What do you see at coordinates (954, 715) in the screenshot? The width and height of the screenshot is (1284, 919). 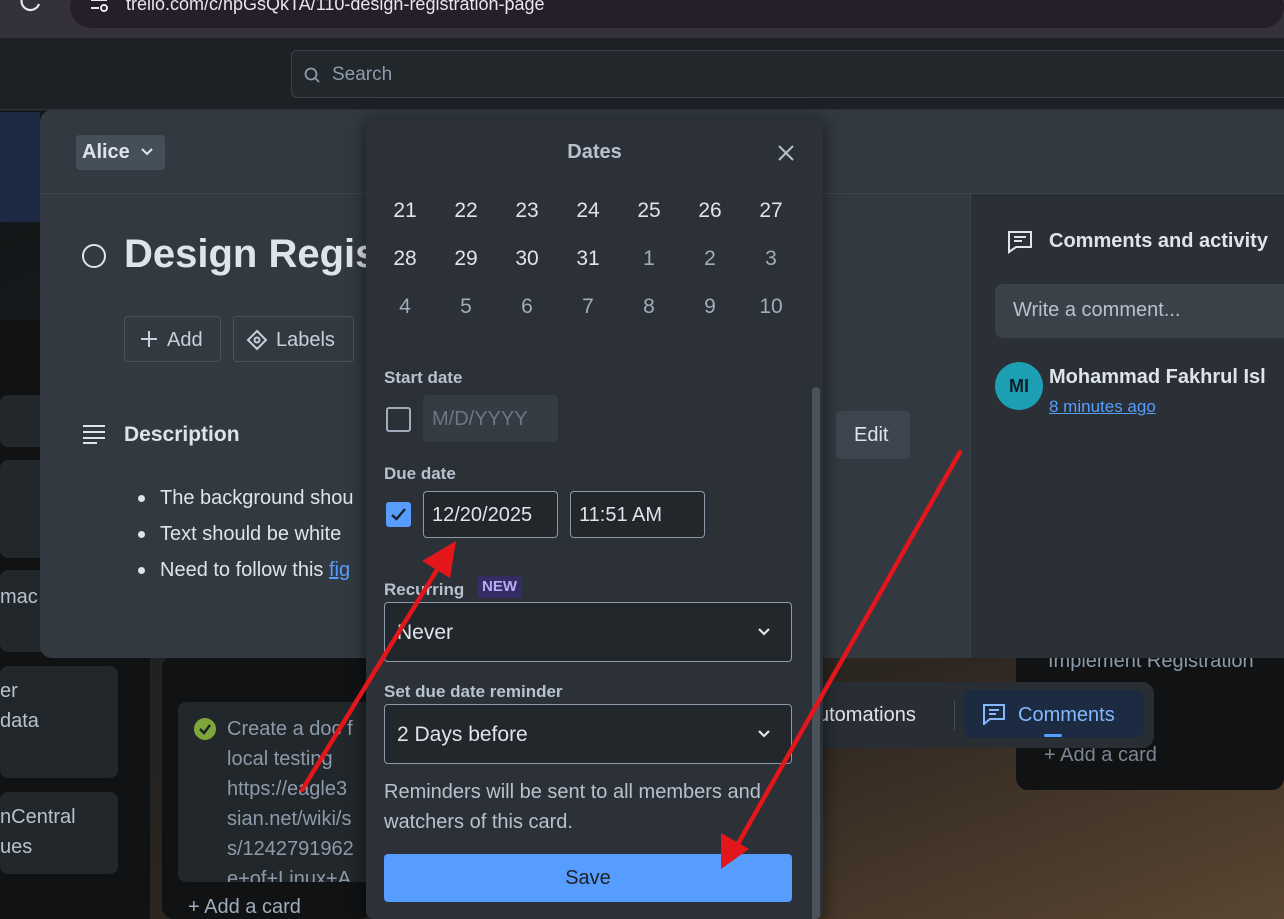 I see `toolbar-divider` at bounding box center [954, 715].